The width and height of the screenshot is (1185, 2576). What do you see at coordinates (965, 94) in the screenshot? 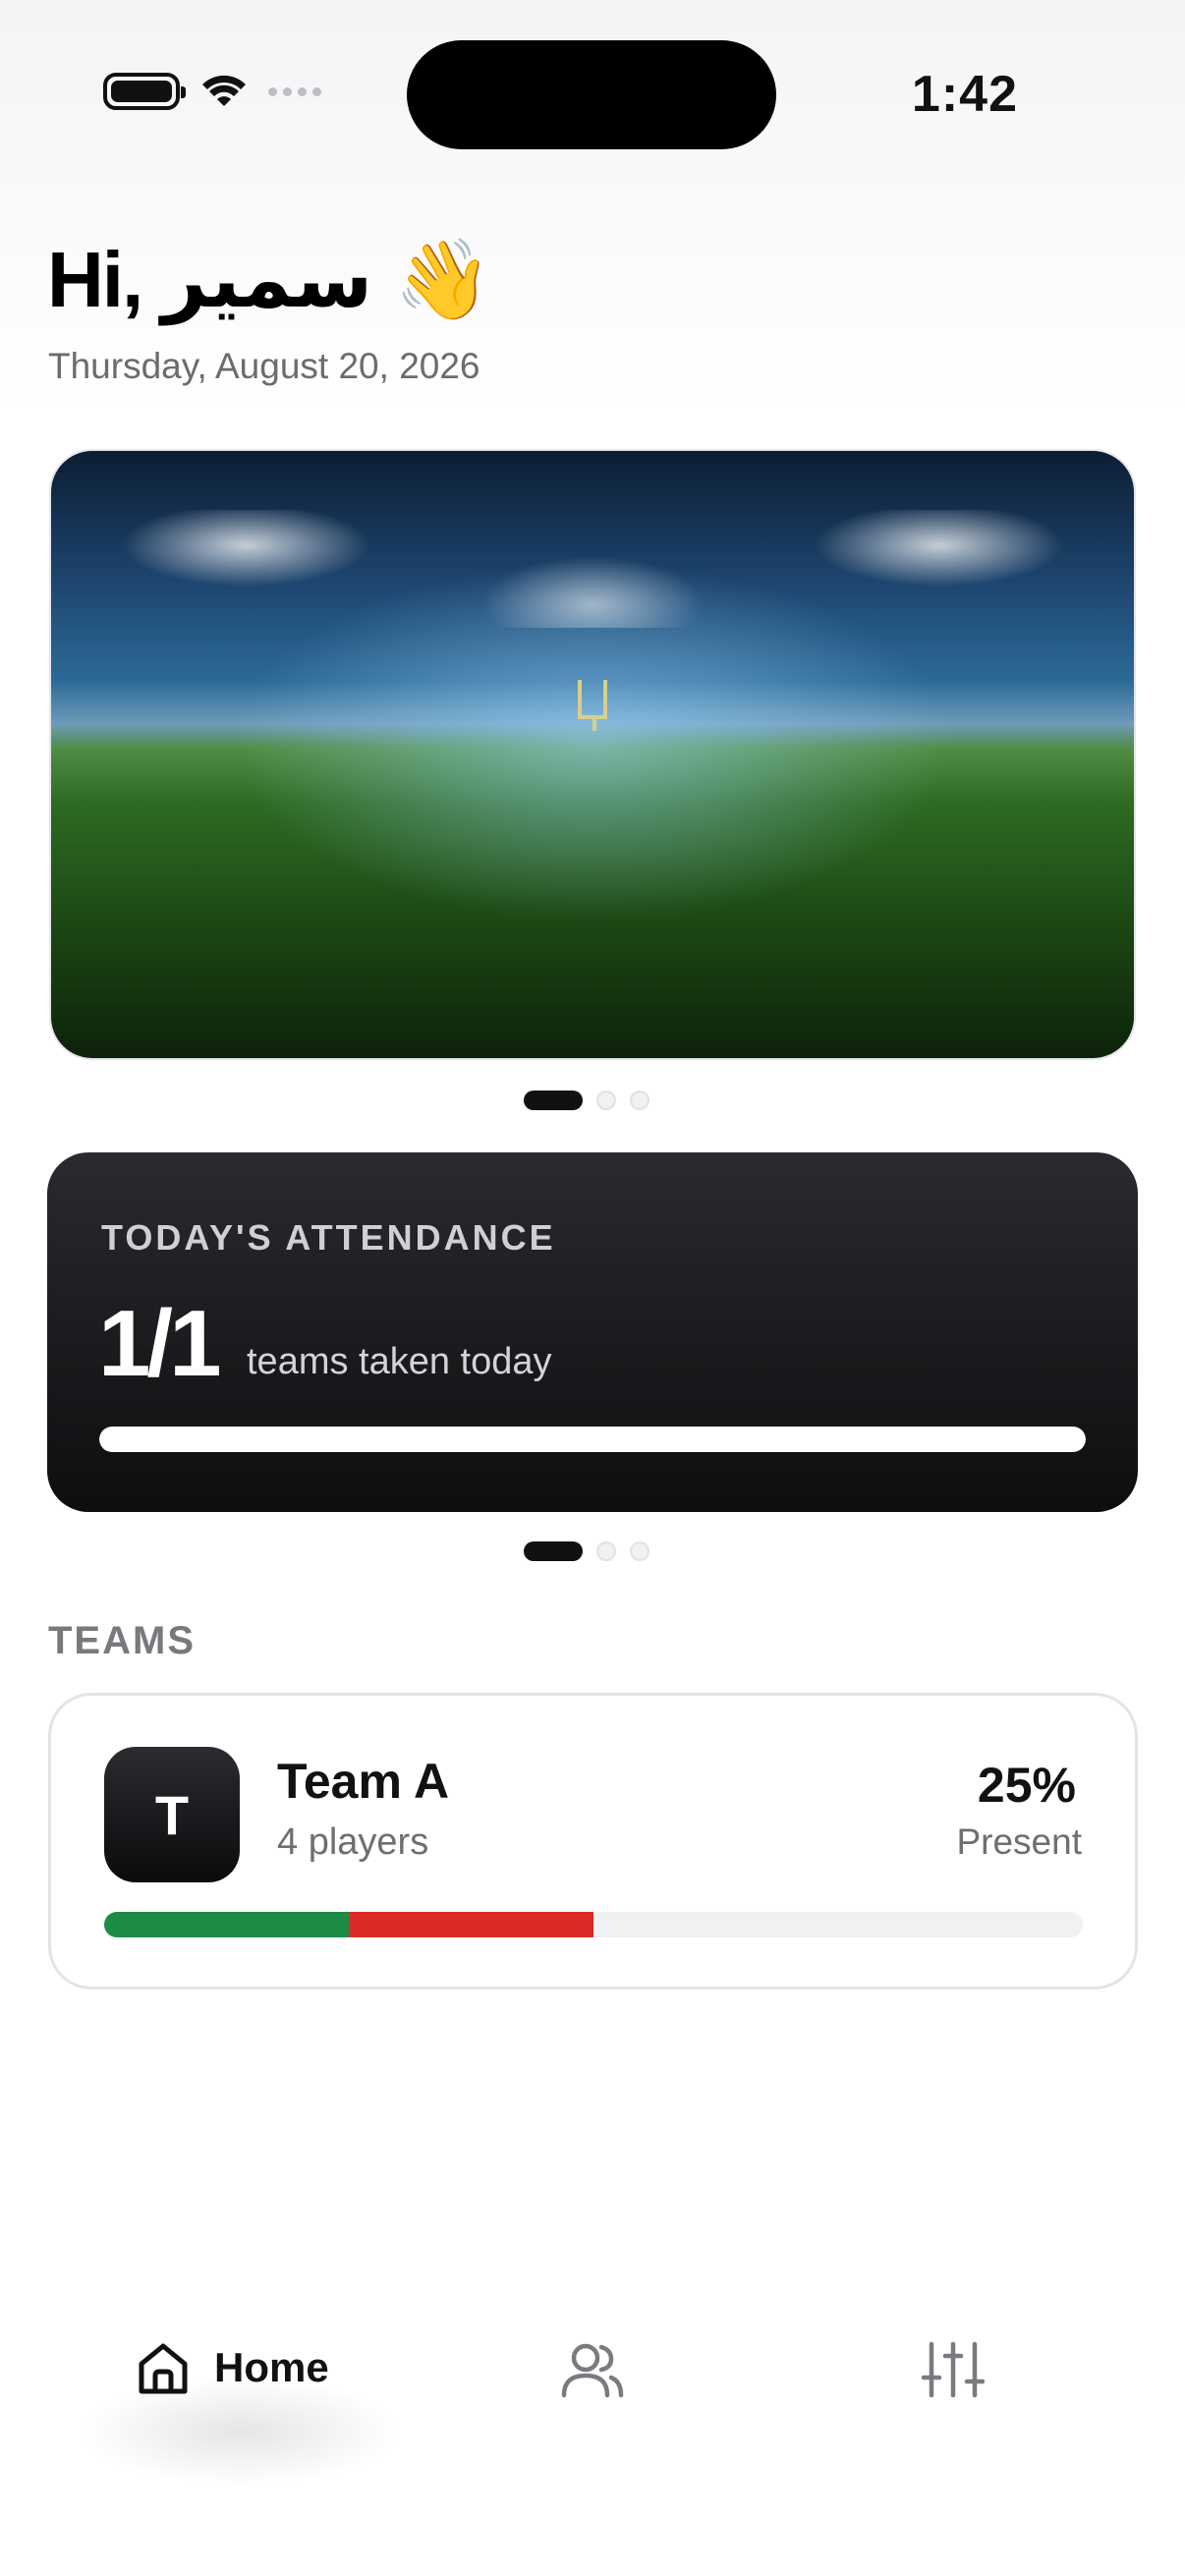
I see `status-time: 1:42` at bounding box center [965, 94].